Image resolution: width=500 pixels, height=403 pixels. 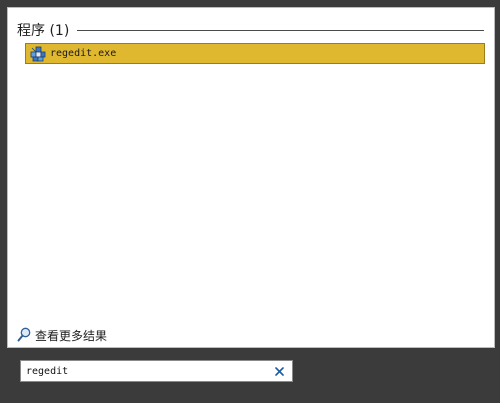 I want to click on programs-section-header: 程序 (1), so click(x=250, y=30).